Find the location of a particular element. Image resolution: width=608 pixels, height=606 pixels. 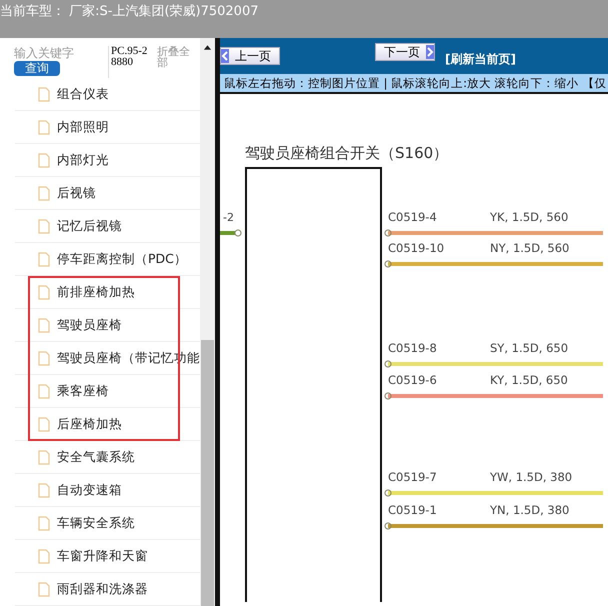

tree-item: 自动变速箱 is located at coordinates (107, 490).